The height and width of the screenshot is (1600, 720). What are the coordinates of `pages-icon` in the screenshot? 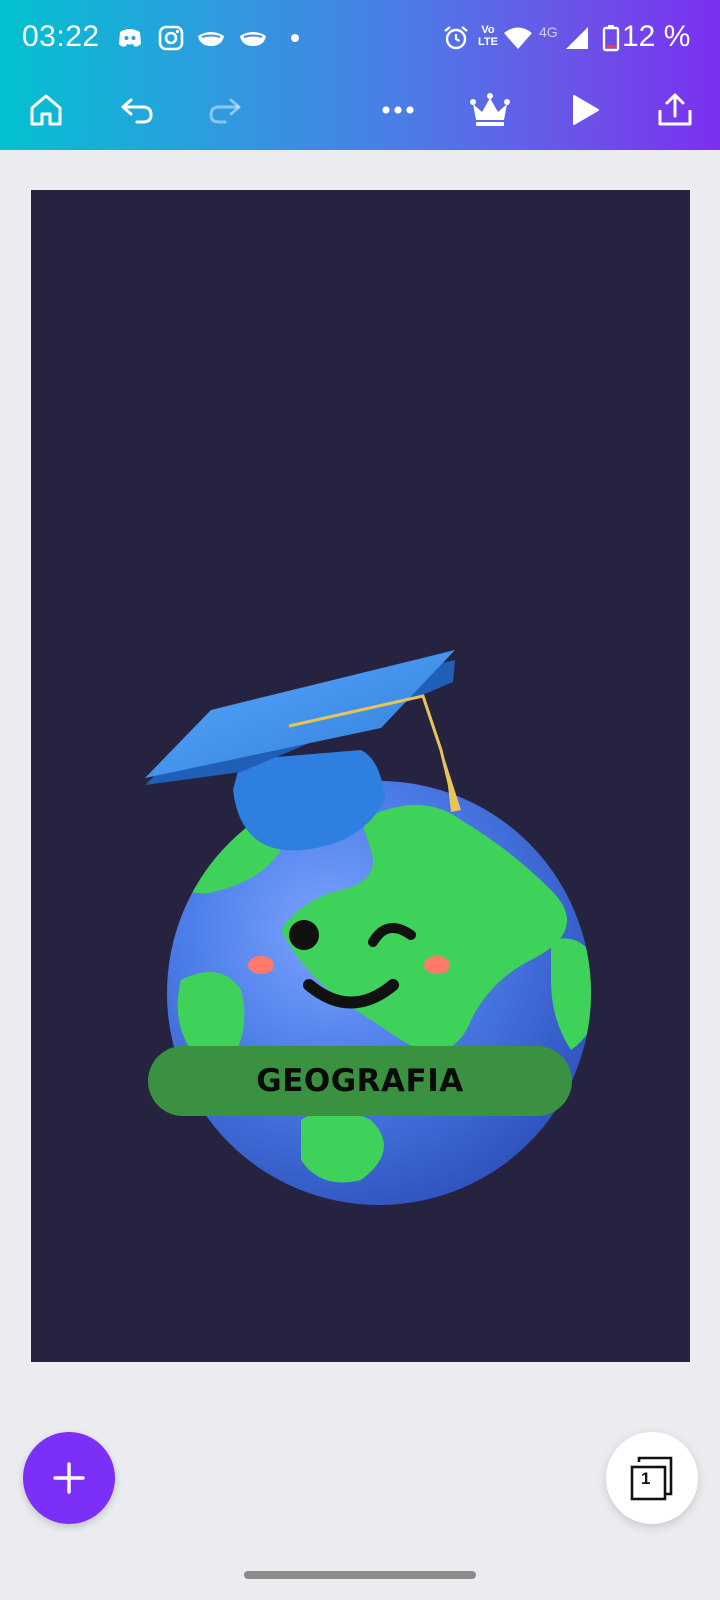 It's located at (651, 1478).